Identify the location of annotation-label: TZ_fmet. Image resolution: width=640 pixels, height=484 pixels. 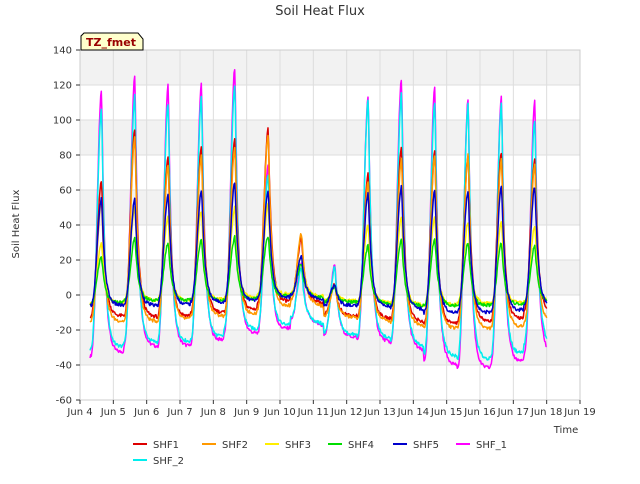
(111, 42).